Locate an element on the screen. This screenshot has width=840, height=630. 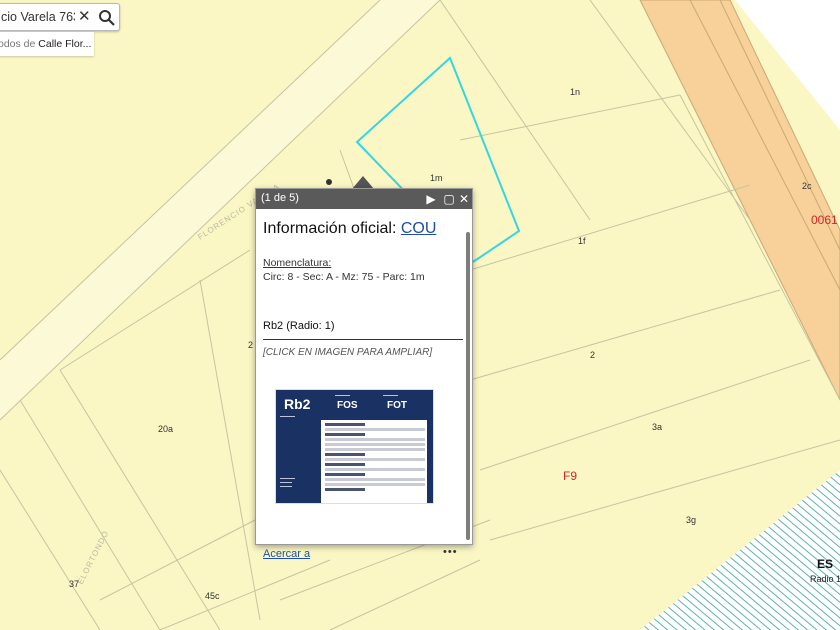
thumbnail-foot: ▬▬▬▬▬ ▬▬▬▬ ▬▬▬▬ is located at coordinates (287, 482).